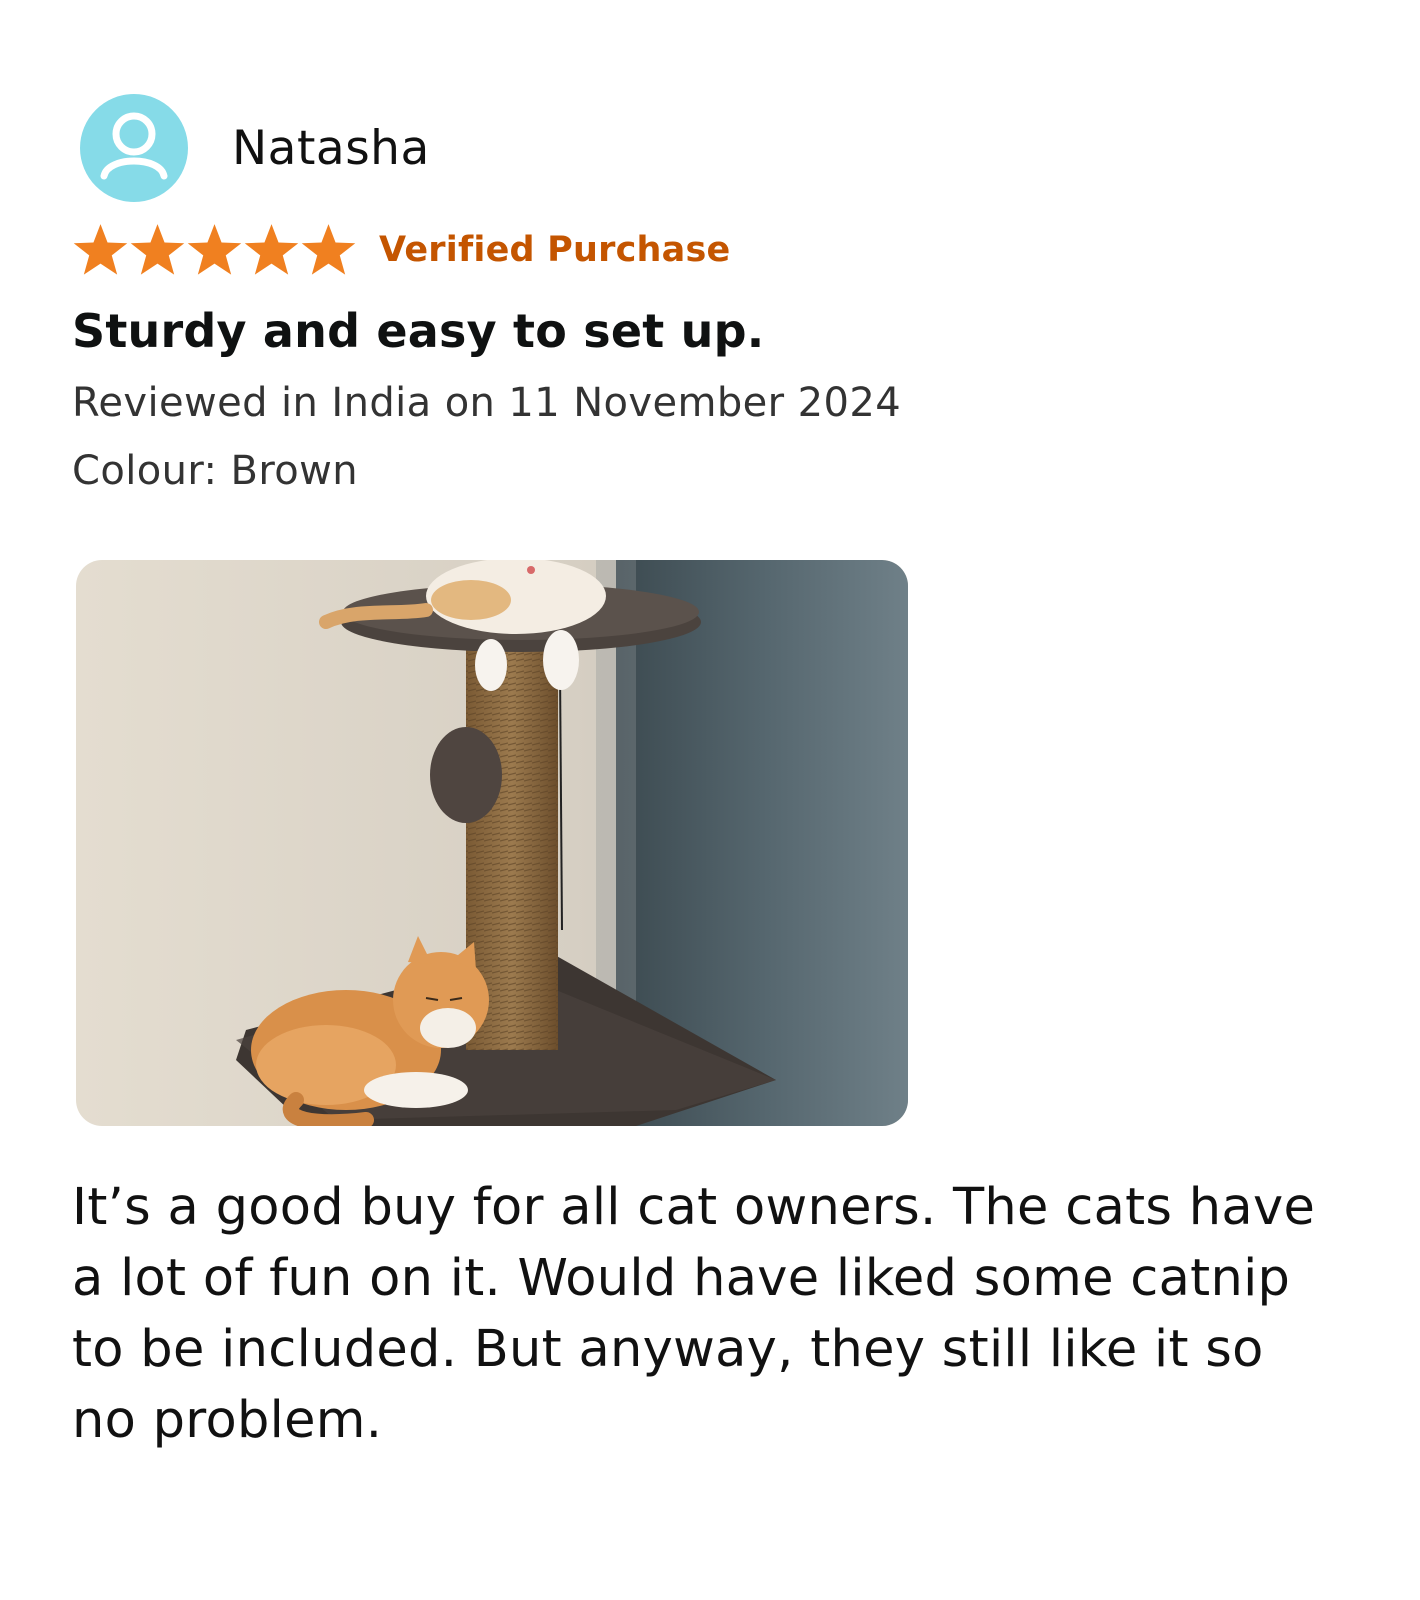 Image resolution: width=1420 pixels, height=1600 pixels. What do you see at coordinates (726, 148) in the screenshot?
I see `reviewer-profile: Natasha` at bounding box center [726, 148].